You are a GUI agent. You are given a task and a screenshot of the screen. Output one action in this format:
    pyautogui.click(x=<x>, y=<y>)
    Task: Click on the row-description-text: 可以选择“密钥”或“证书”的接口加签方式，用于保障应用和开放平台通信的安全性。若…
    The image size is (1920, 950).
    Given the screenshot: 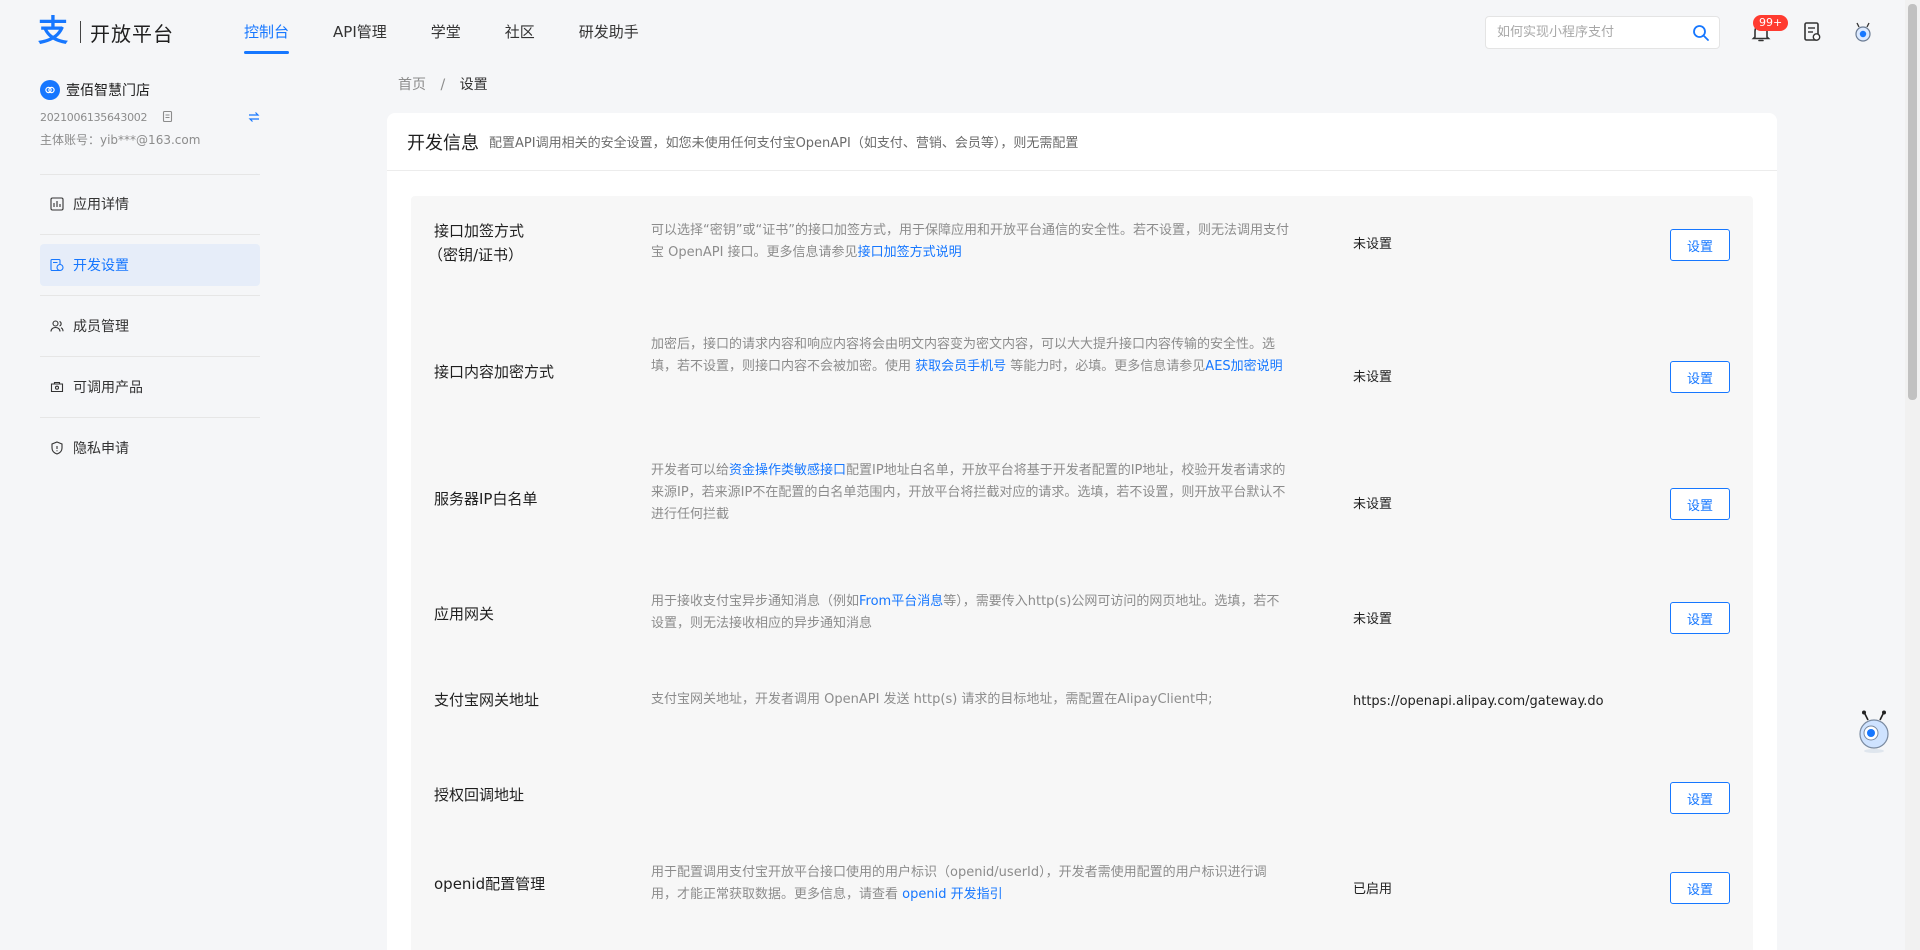 What is the action you would take?
    pyautogui.click(x=970, y=241)
    